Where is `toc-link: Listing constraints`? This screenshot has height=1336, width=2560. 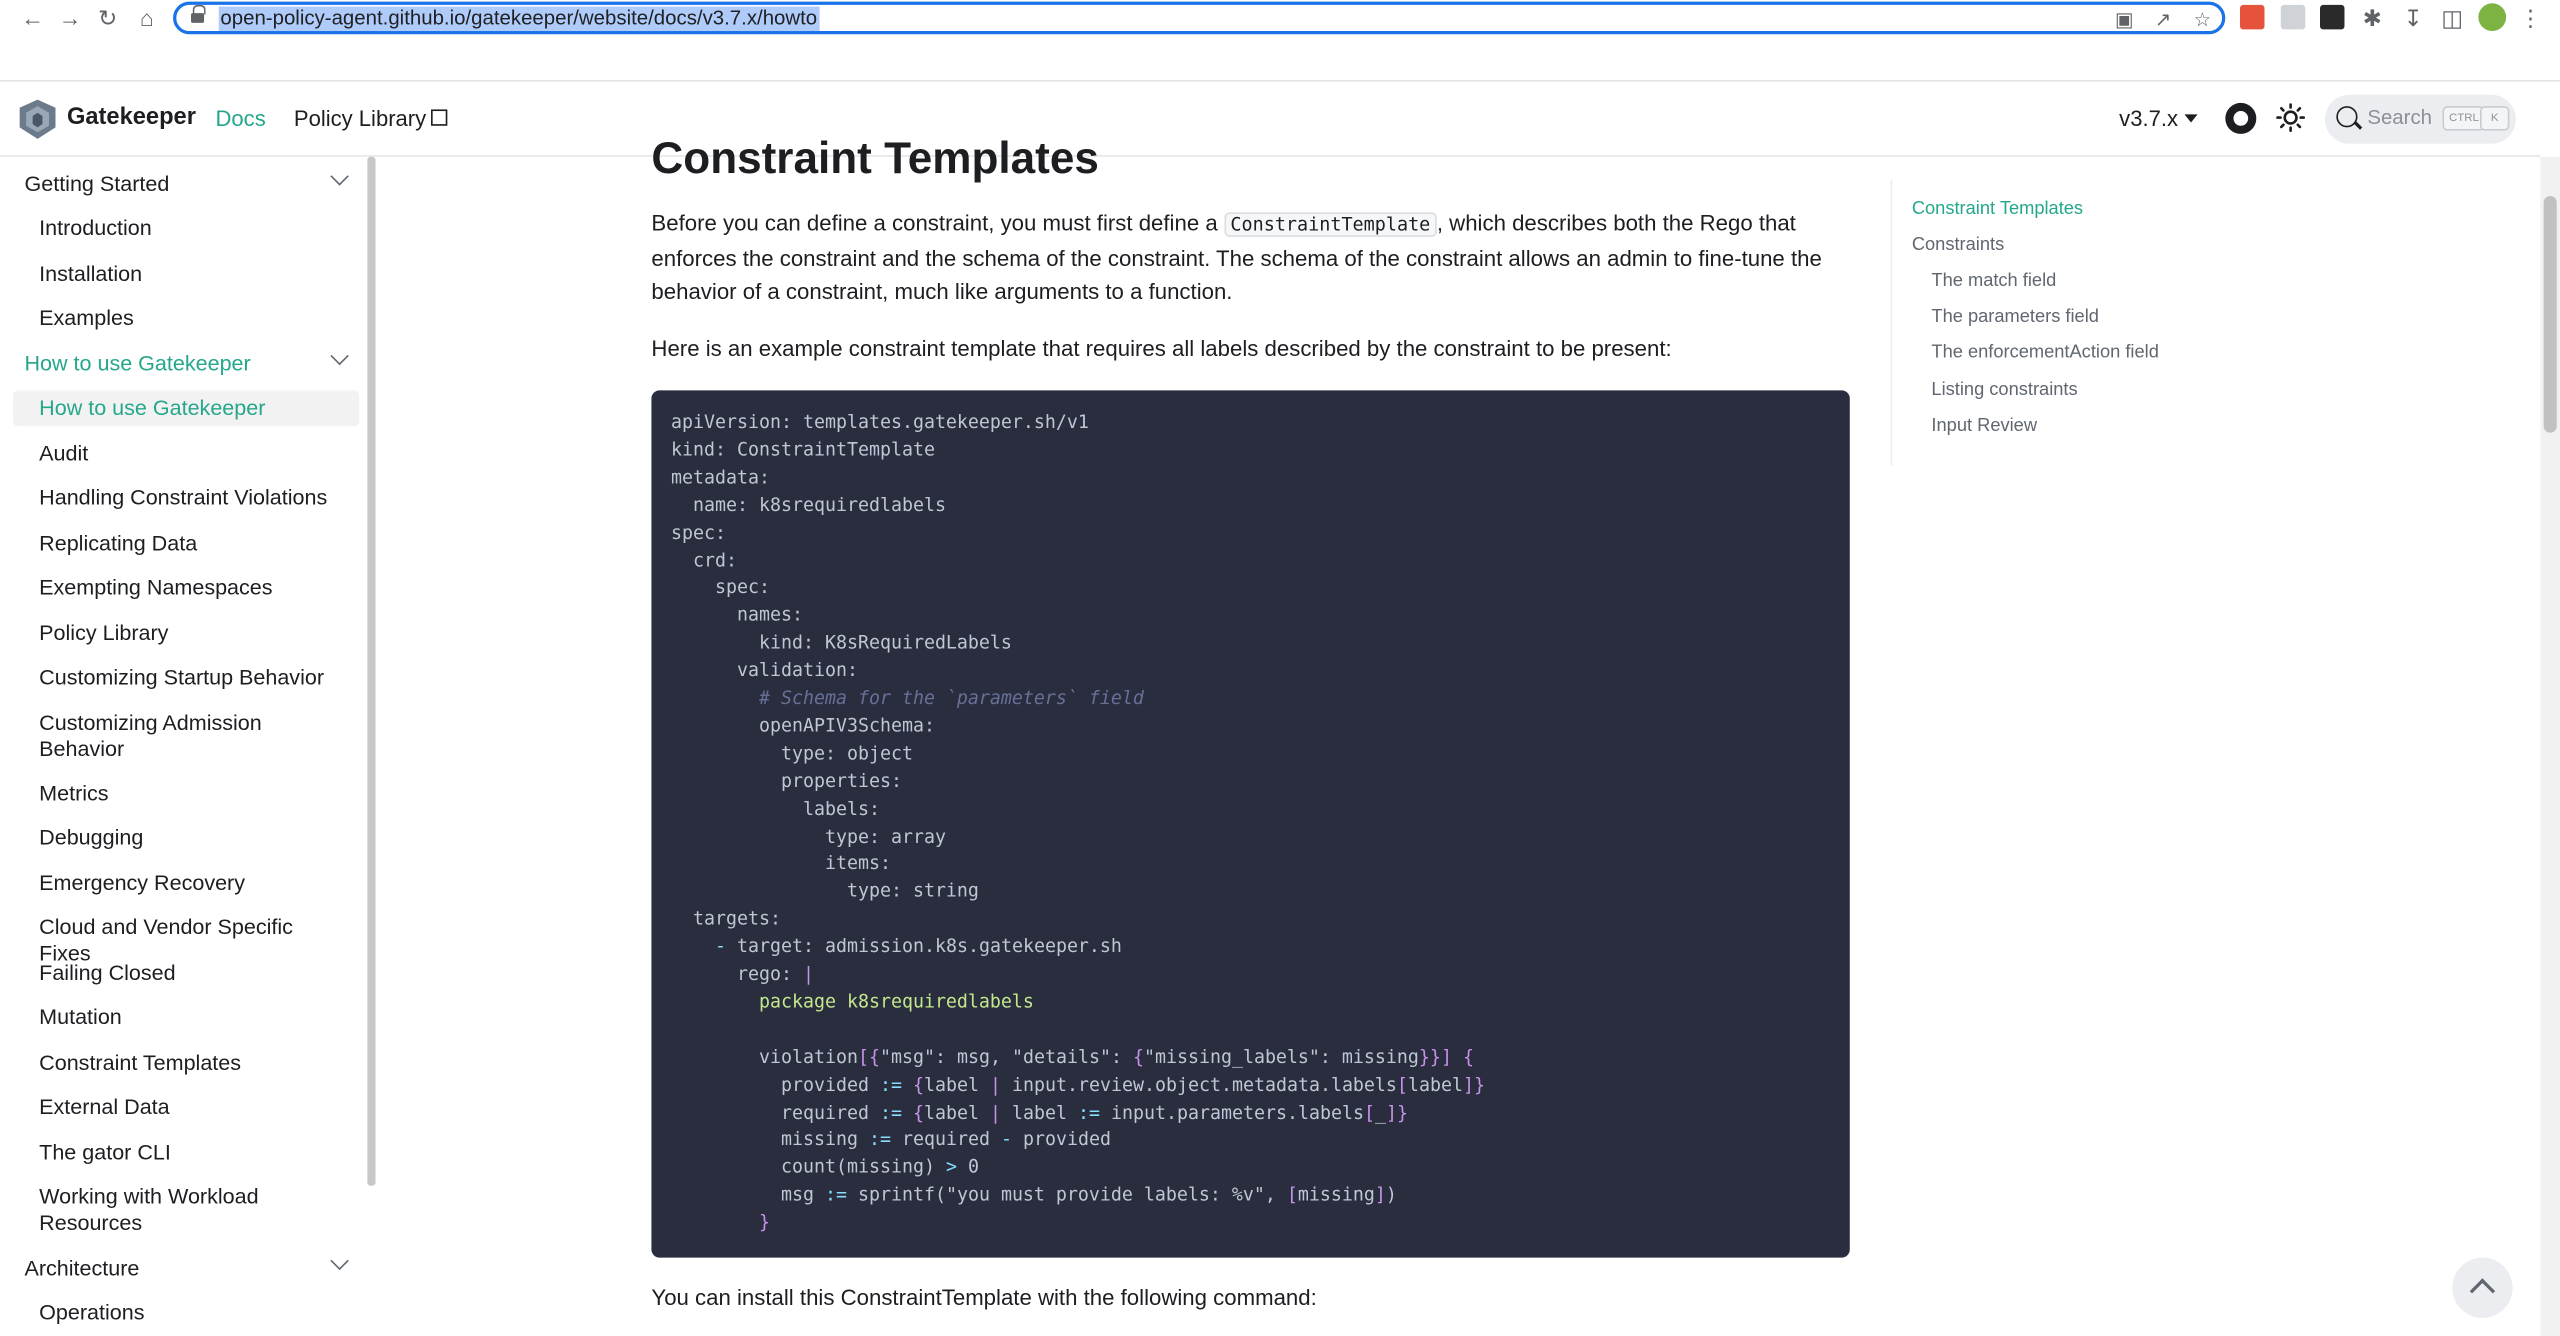 toc-link: Listing constraints is located at coordinates (2004, 391).